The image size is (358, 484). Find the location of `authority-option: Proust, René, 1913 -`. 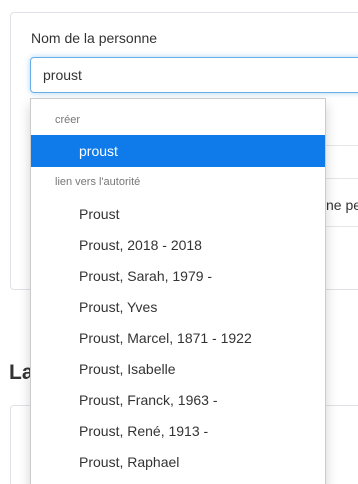

authority-option: Proust, René, 1913 - is located at coordinates (178, 431).